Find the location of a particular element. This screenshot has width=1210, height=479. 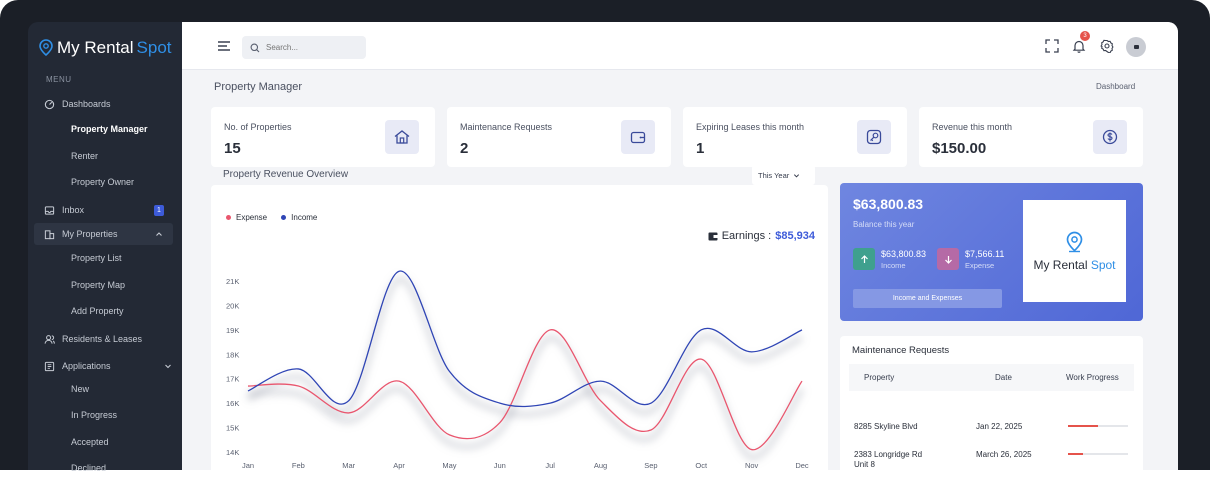

sidebar-item-label: Property Map is located at coordinates (98, 285).